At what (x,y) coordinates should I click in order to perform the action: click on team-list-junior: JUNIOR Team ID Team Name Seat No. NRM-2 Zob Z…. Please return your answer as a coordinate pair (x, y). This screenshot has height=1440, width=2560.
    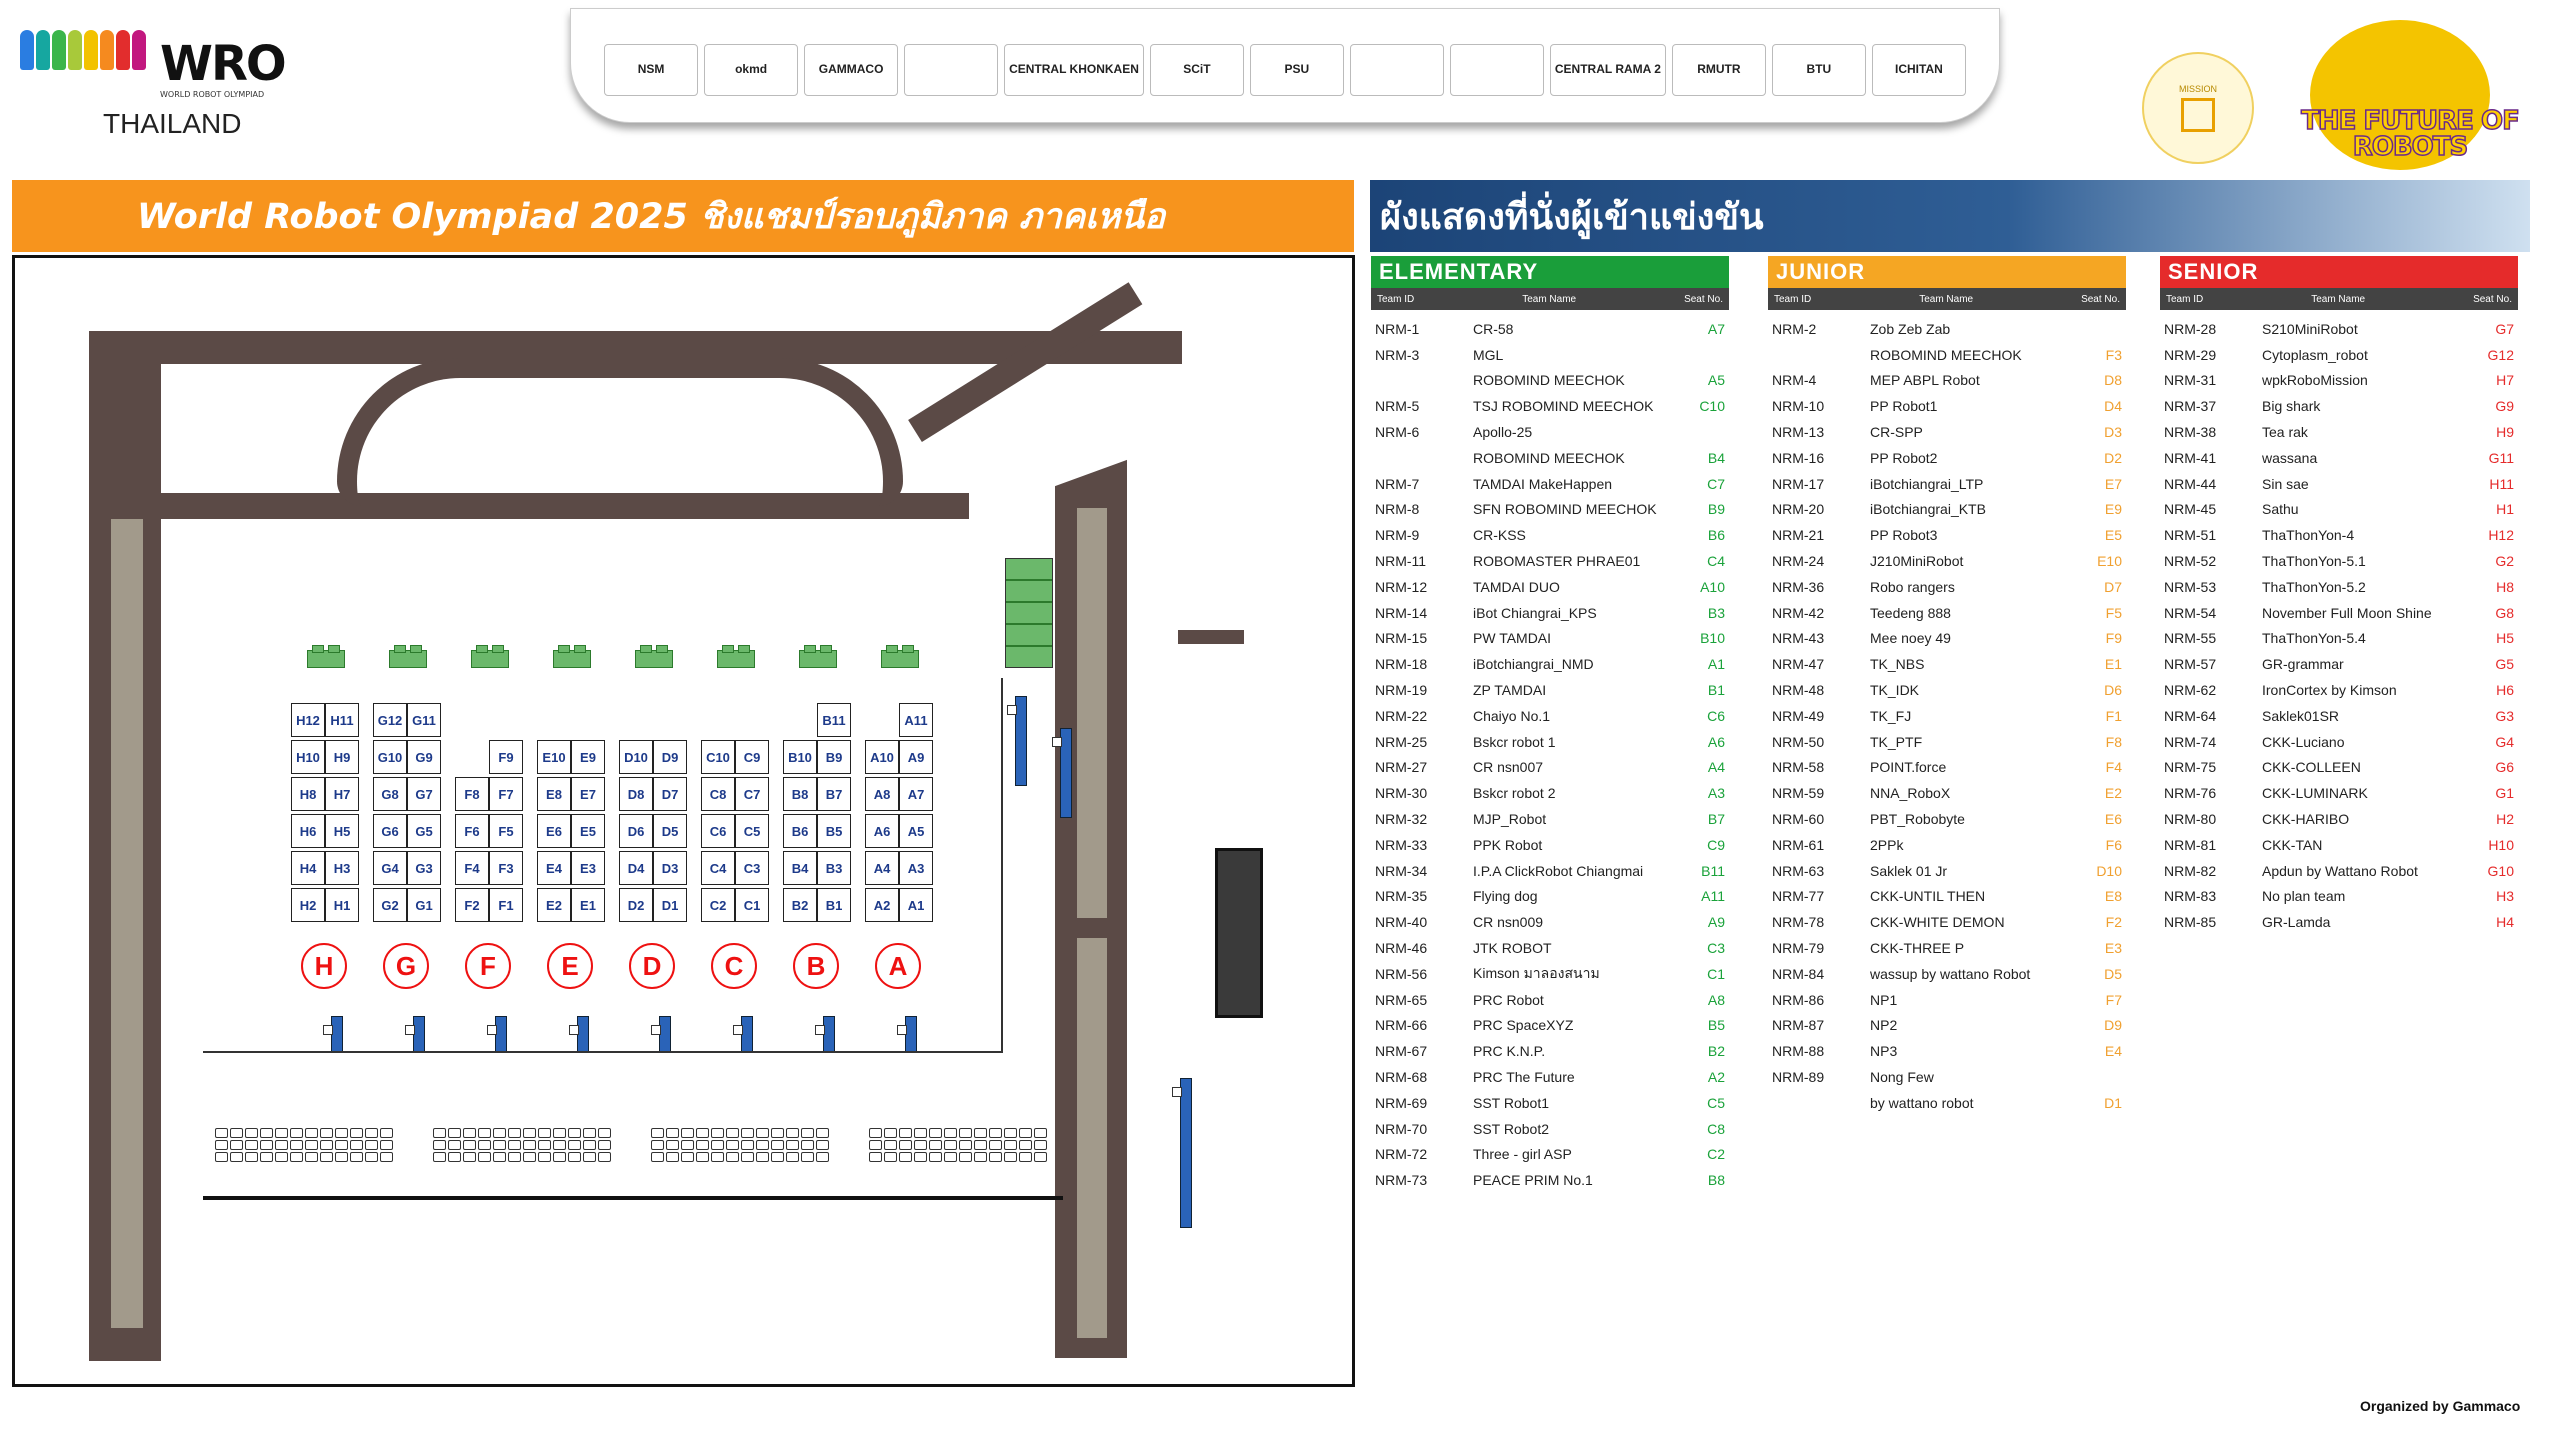
    Looking at the image, I should click on (1947, 686).